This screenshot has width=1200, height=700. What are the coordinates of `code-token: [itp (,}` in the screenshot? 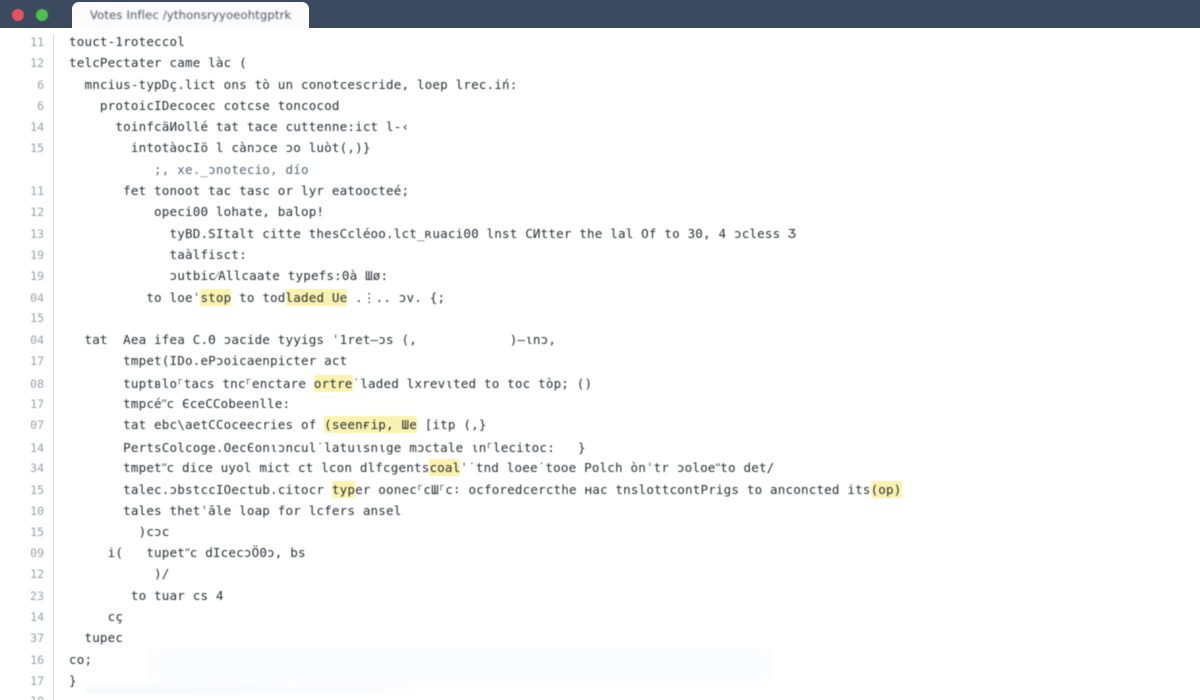 It's located at (451, 425).